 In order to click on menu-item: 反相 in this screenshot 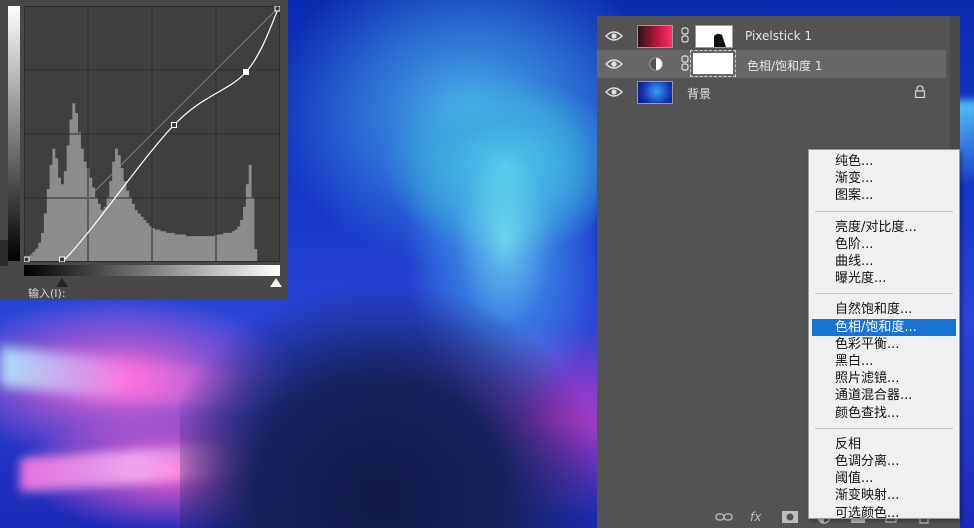, I will do `click(884, 444)`.